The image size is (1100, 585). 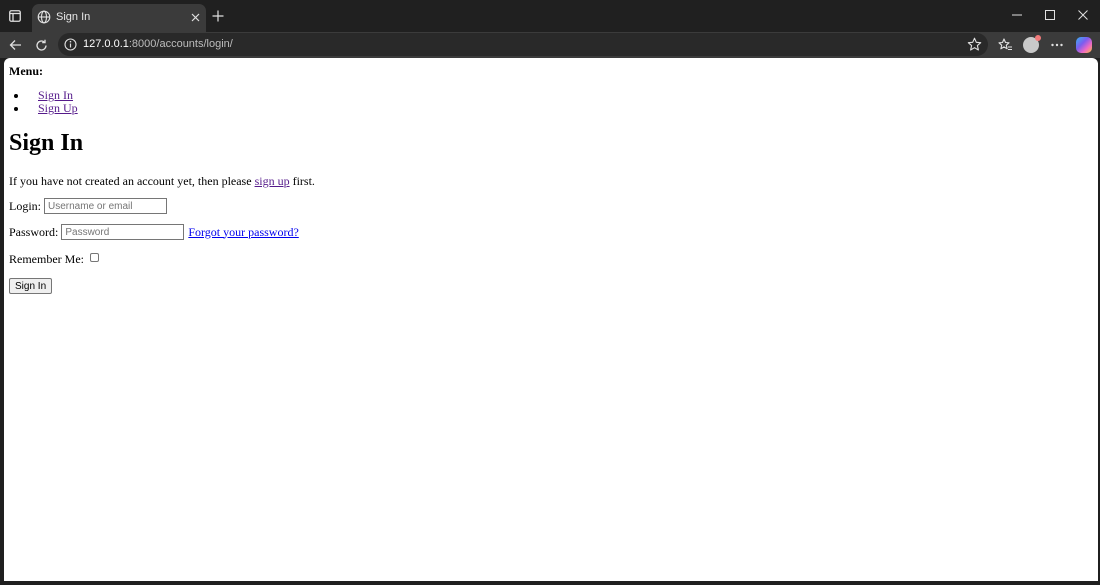 I want to click on forgot-password-link: Forgot your password?, so click(x=243, y=232).